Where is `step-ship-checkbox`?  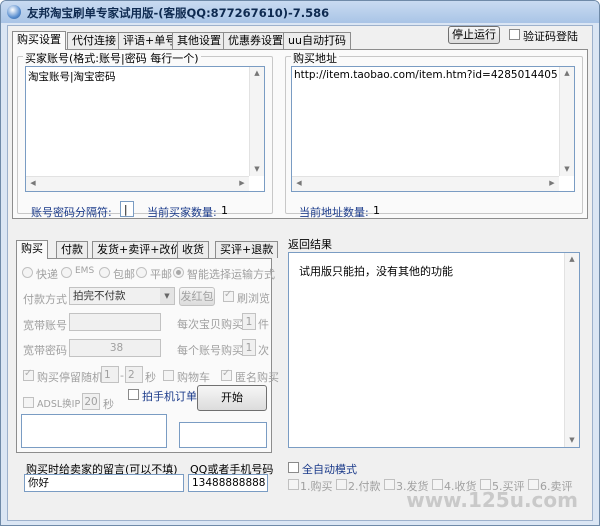
step-ship-checkbox is located at coordinates (389, 484).